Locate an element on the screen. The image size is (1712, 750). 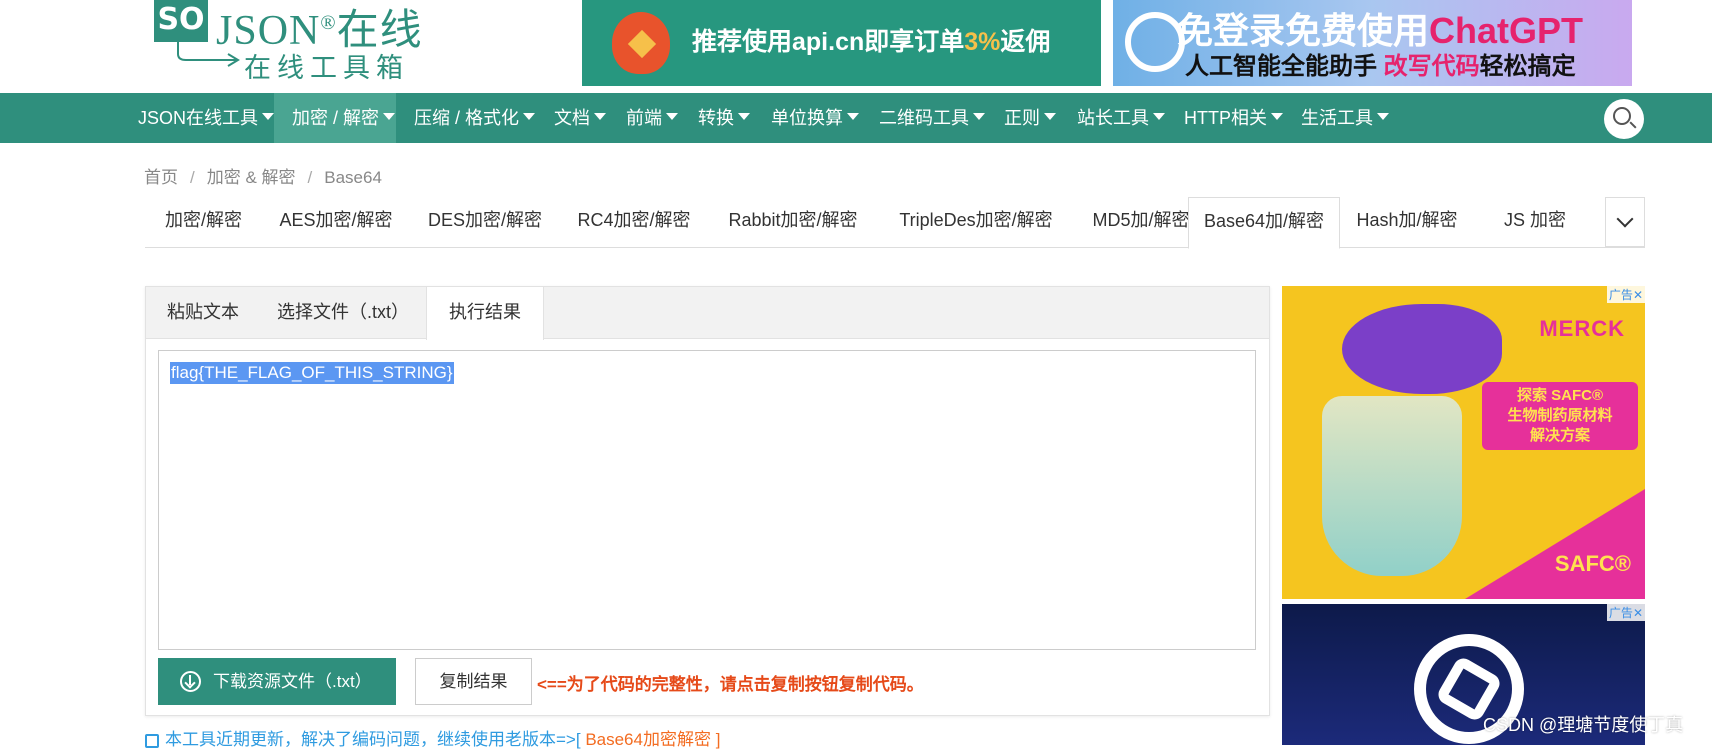
safc-promo-box: 探索 SAFC® 生物制药原材料 解决方案 is located at coordinates (1560, 416).